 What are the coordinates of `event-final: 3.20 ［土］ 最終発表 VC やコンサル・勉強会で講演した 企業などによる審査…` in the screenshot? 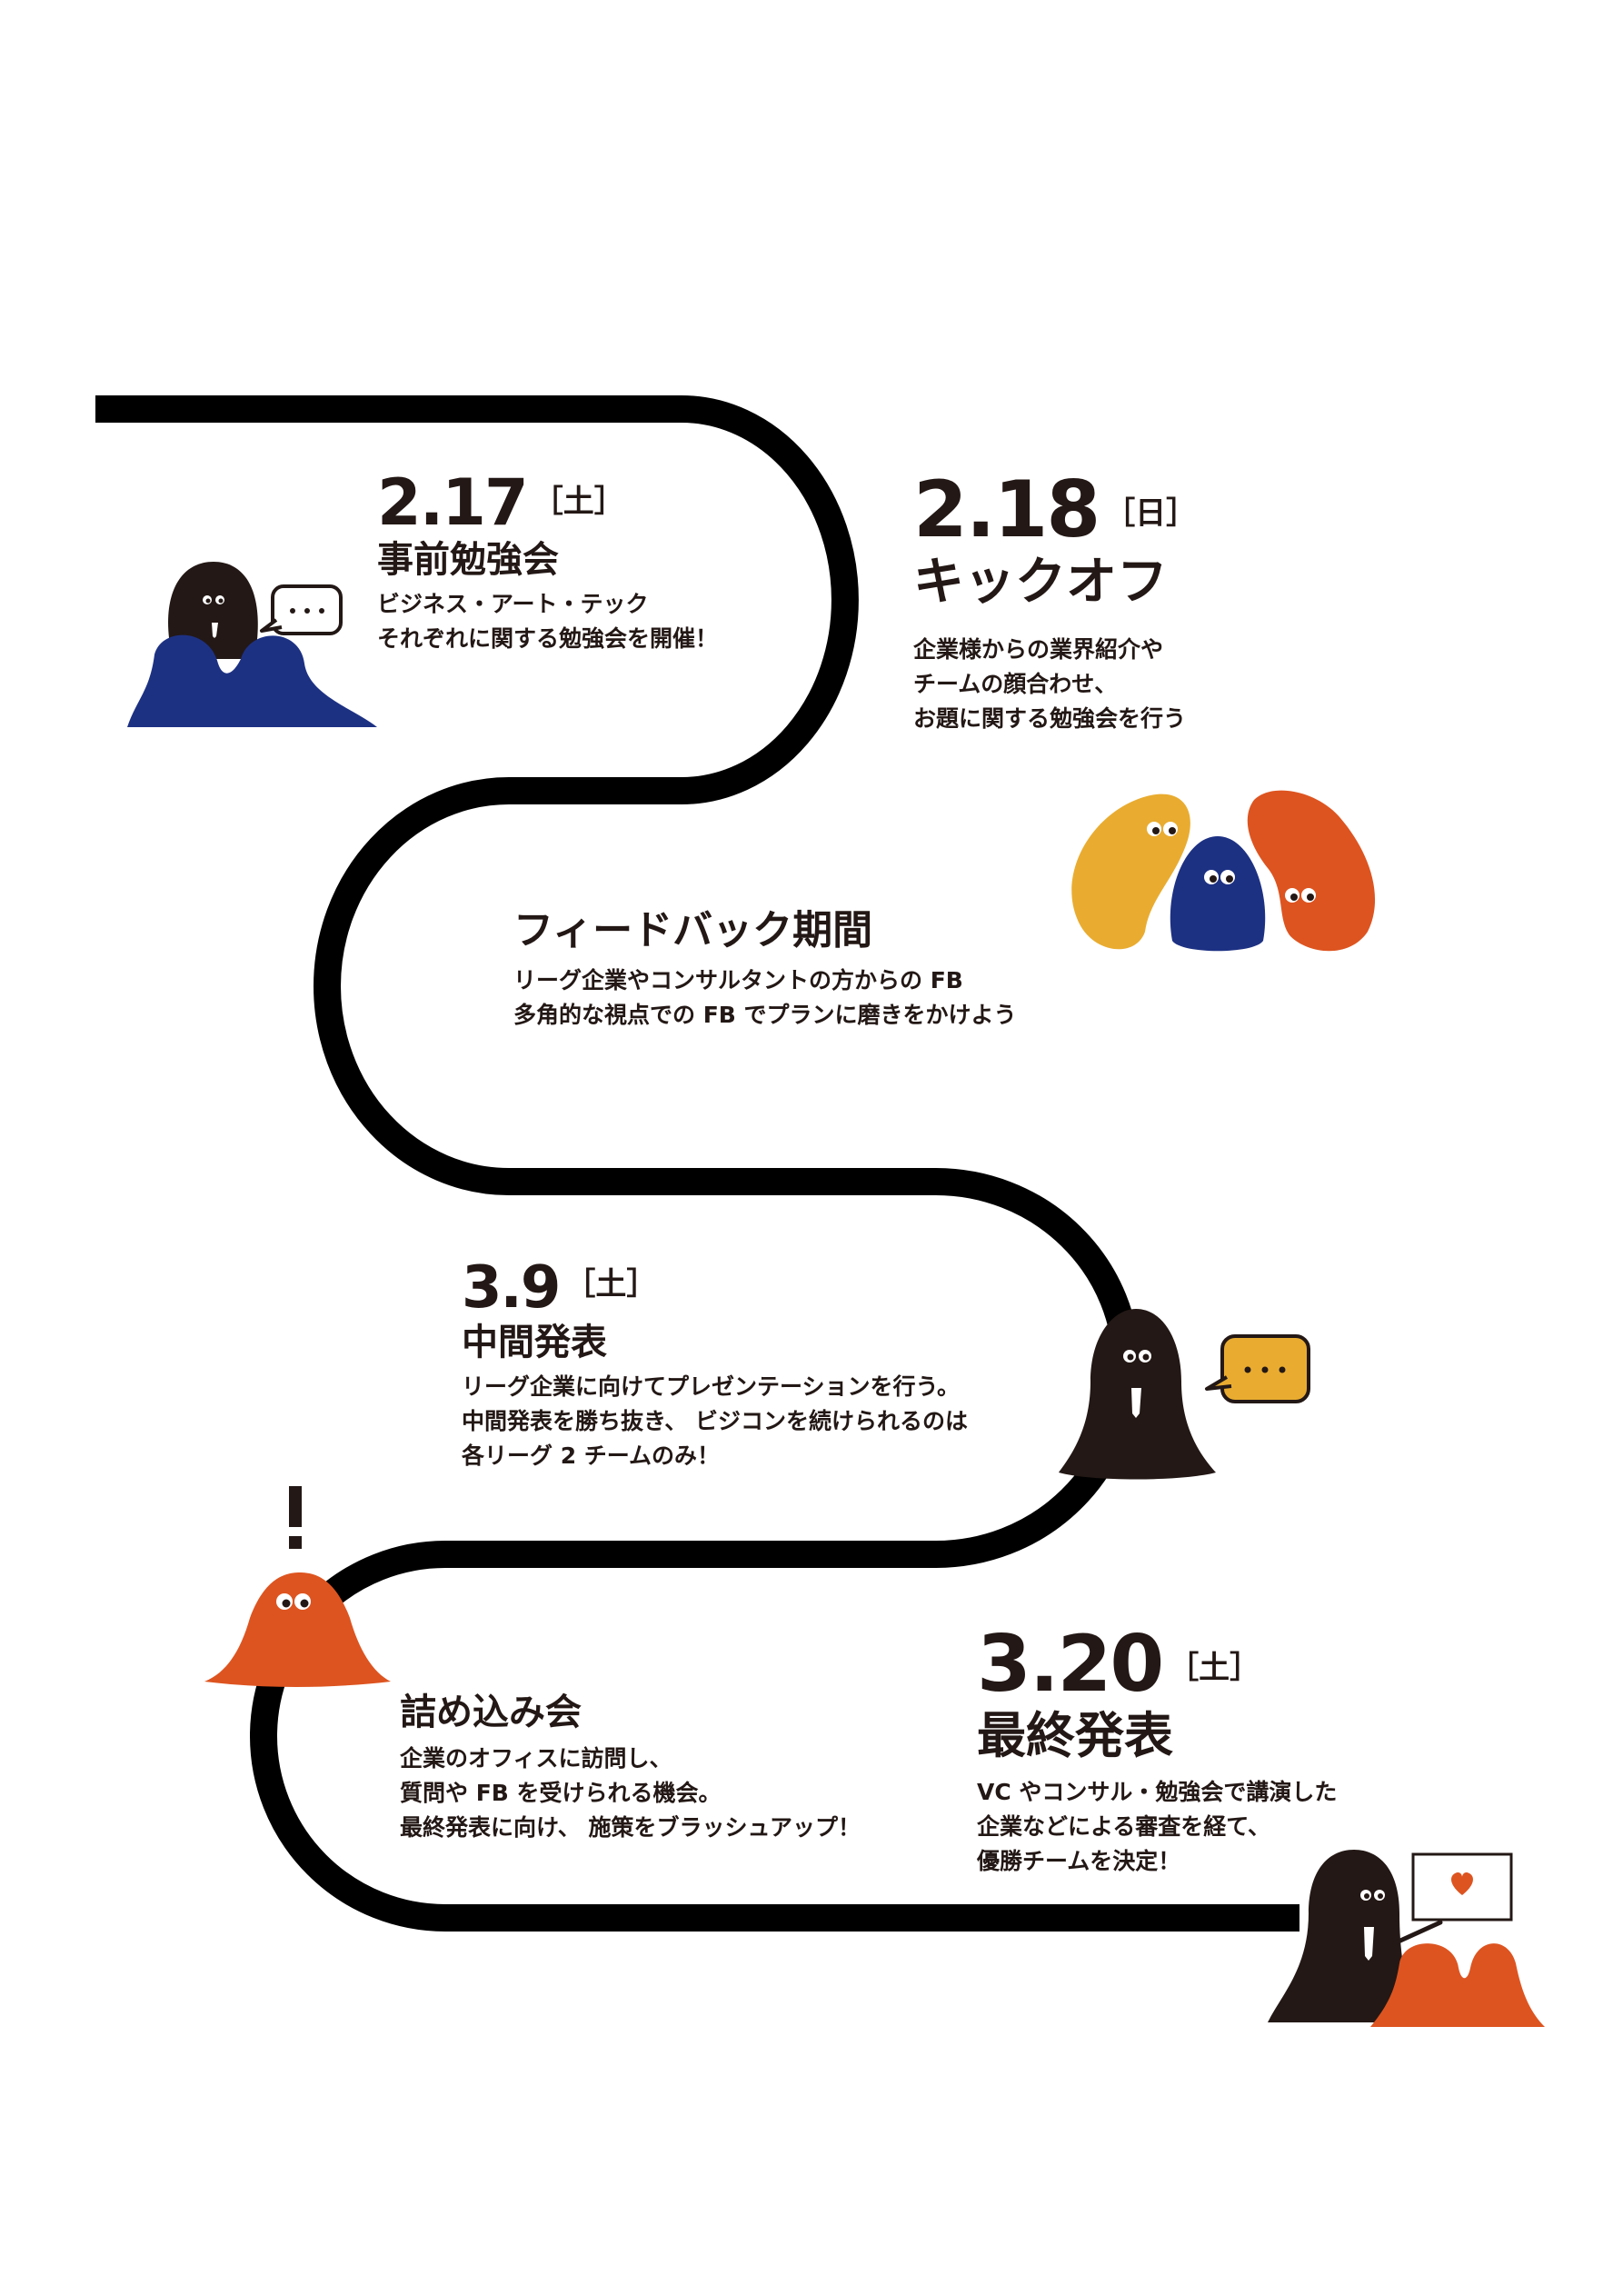 It's located at (1157, 1752).